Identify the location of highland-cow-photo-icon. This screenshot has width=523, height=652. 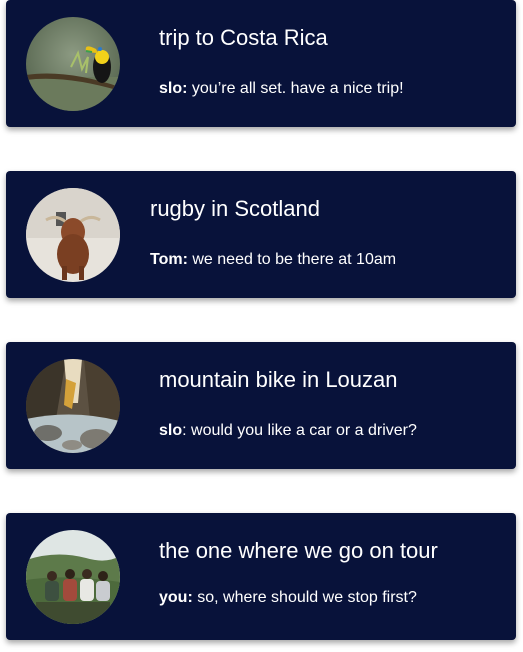
(73, 235).